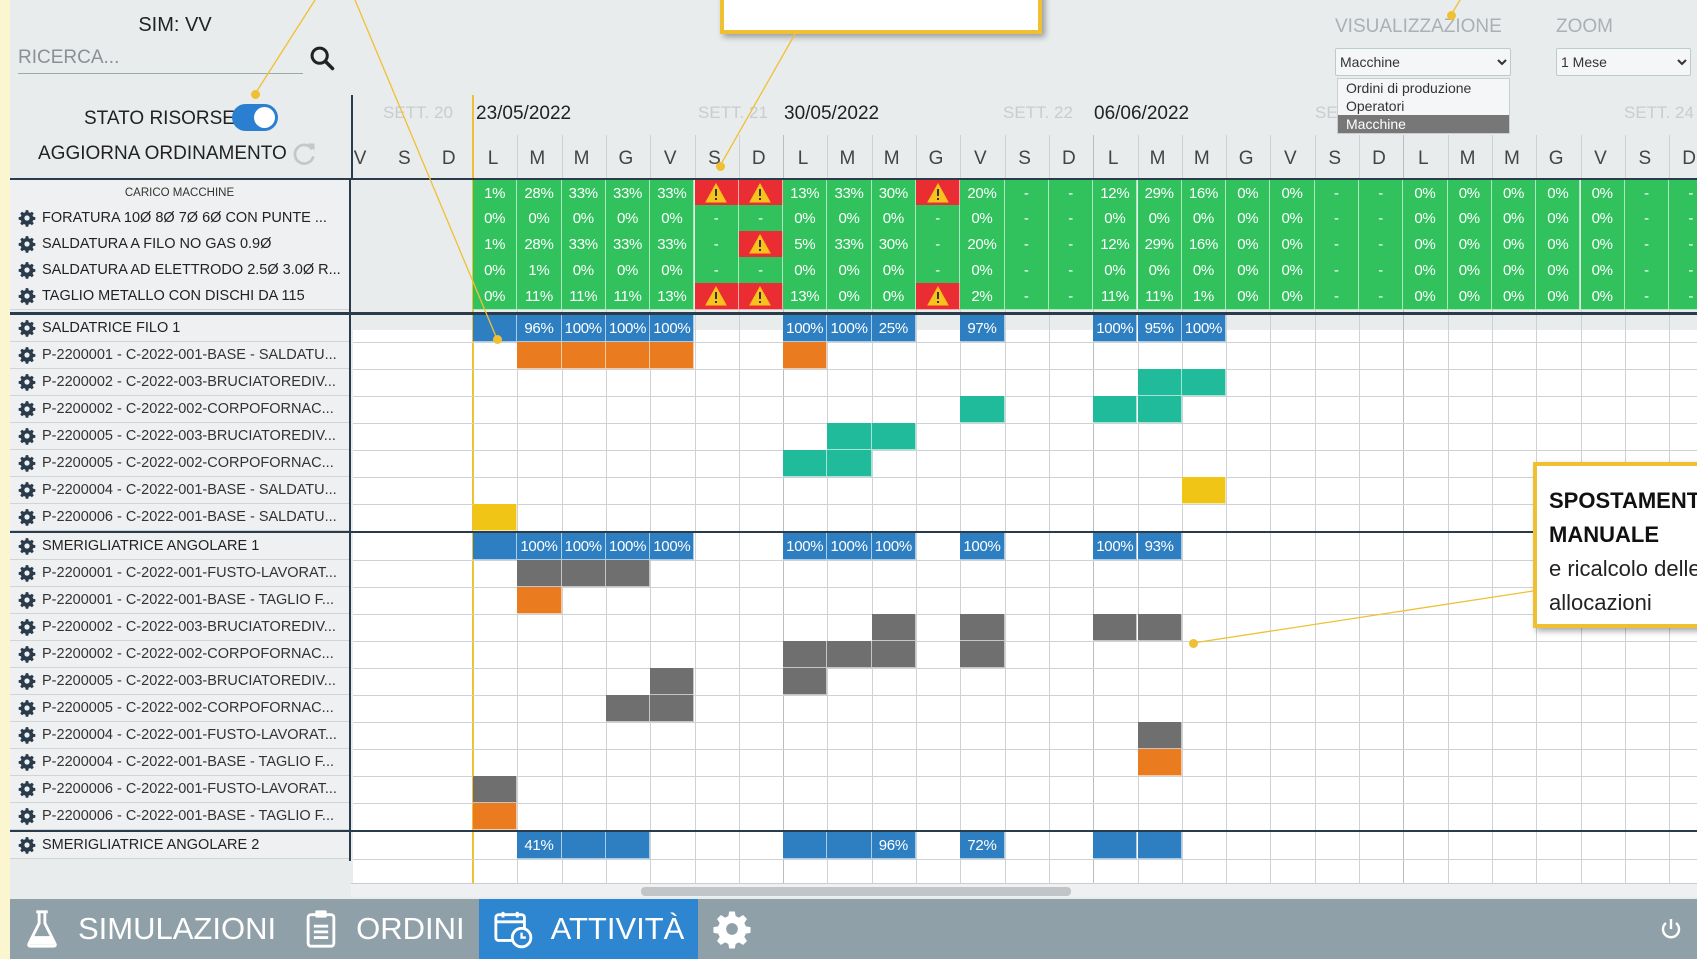  What do you see at coordinates (982, 296) in the screenshot?
I see `load-cell: 2%` at bounding box center [982, 296].